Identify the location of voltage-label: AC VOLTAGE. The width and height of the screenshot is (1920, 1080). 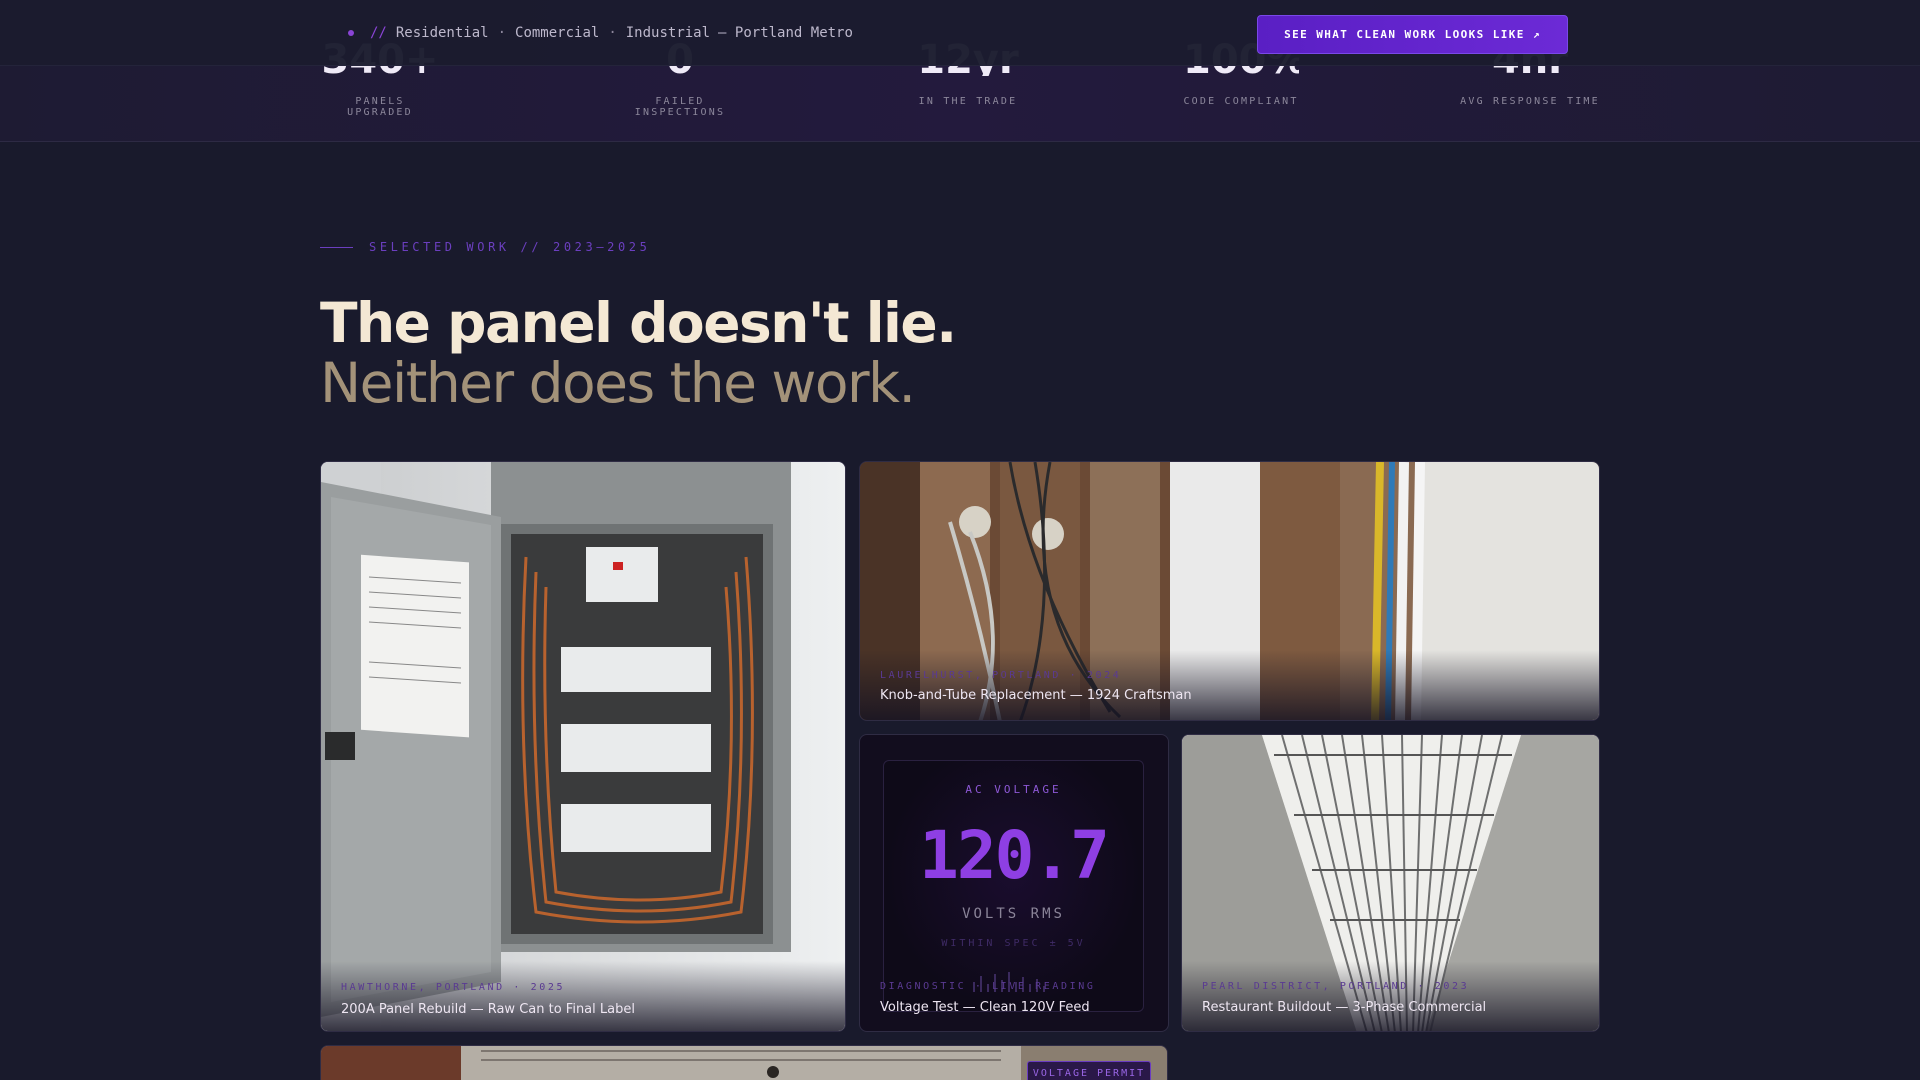
(1013, 789).